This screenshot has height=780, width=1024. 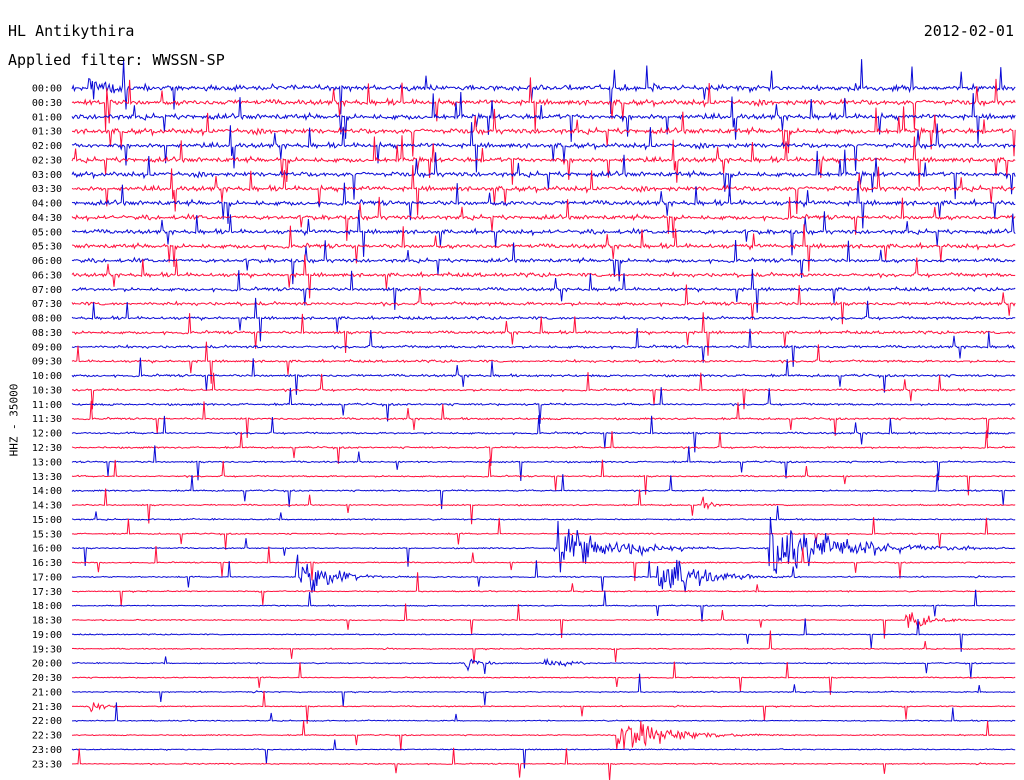 What do you see at coordinates (47, 290) in the screenshot?
I see `time-label: 07:00` at bounding box center [47, 290].